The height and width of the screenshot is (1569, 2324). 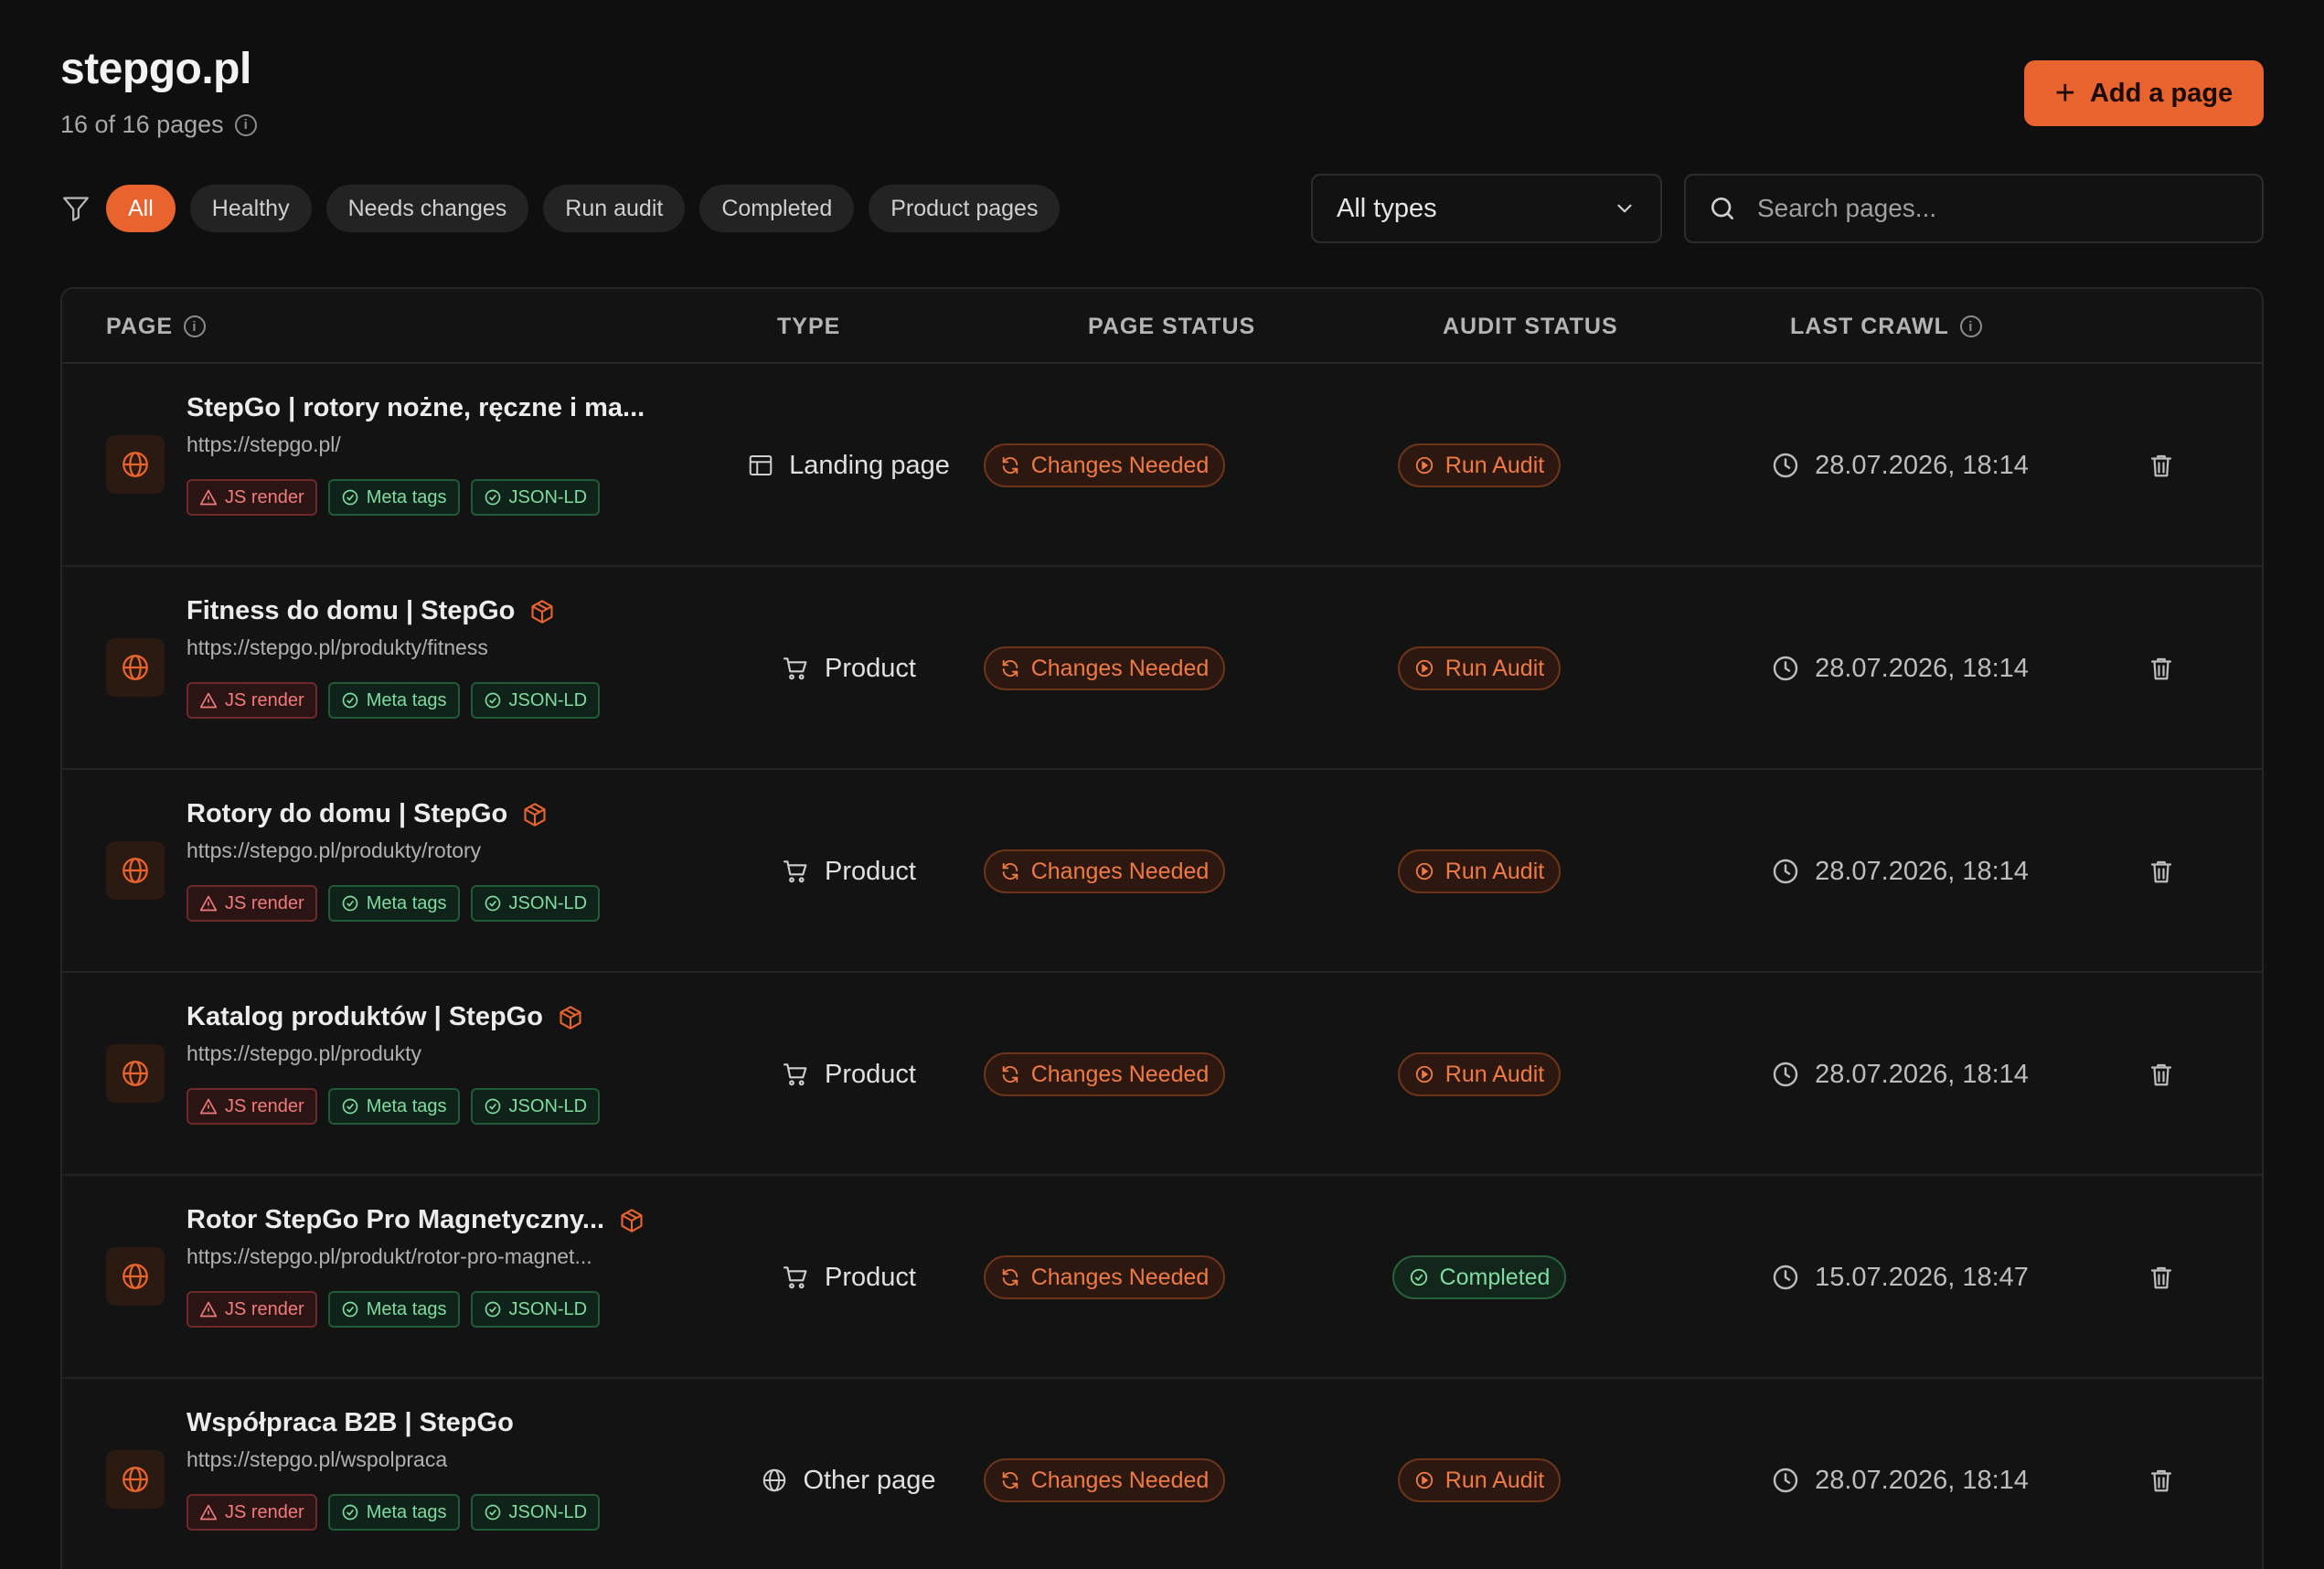 I want to click on package-icon, so click(x=570, y=1018).